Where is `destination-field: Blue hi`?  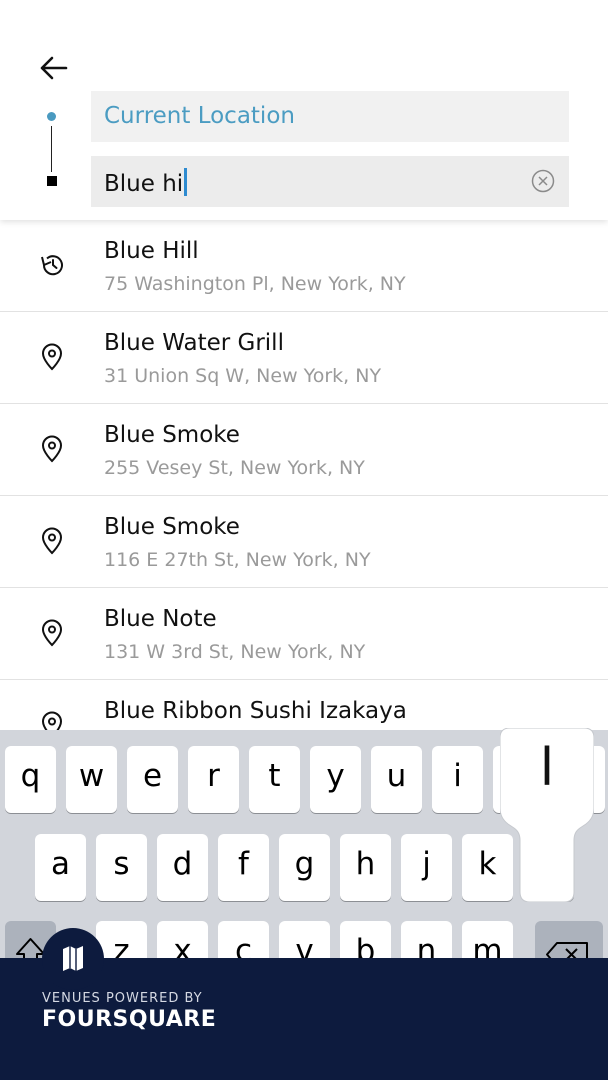
destination-field: Blue hi is located at coordinates (330, 181).